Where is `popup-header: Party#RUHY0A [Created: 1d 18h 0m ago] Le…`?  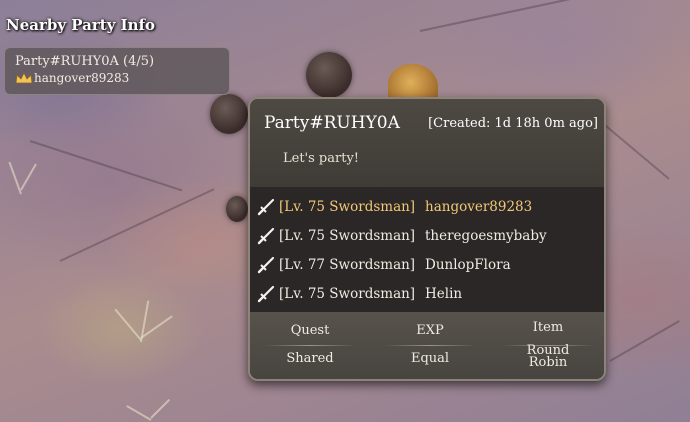
popup-header: Party#RUHY0A [Created: 1d 18h 0m ago] Le… is located at coordinates (427, 143).